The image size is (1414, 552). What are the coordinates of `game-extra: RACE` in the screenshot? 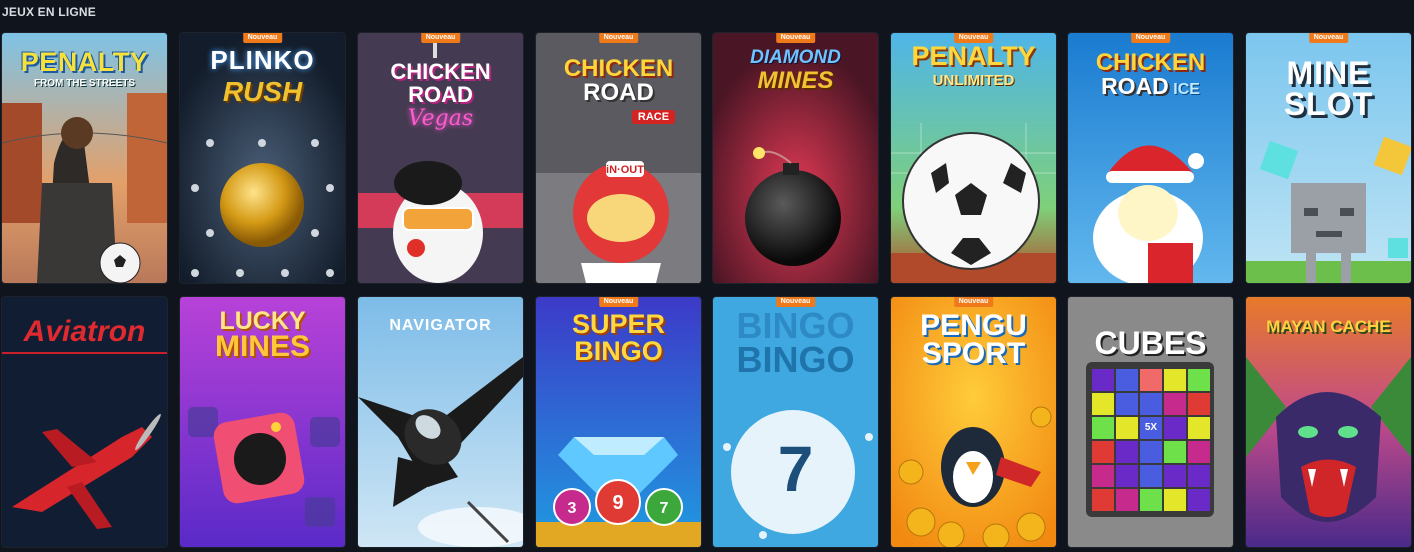 It's located at (653, 117).